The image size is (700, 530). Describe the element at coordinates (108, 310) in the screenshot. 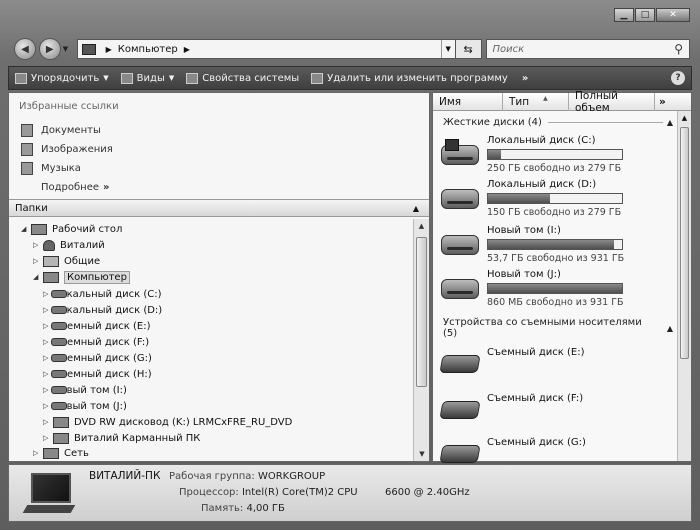

I see `tree-label: Локальный диск (D:)` at that location.